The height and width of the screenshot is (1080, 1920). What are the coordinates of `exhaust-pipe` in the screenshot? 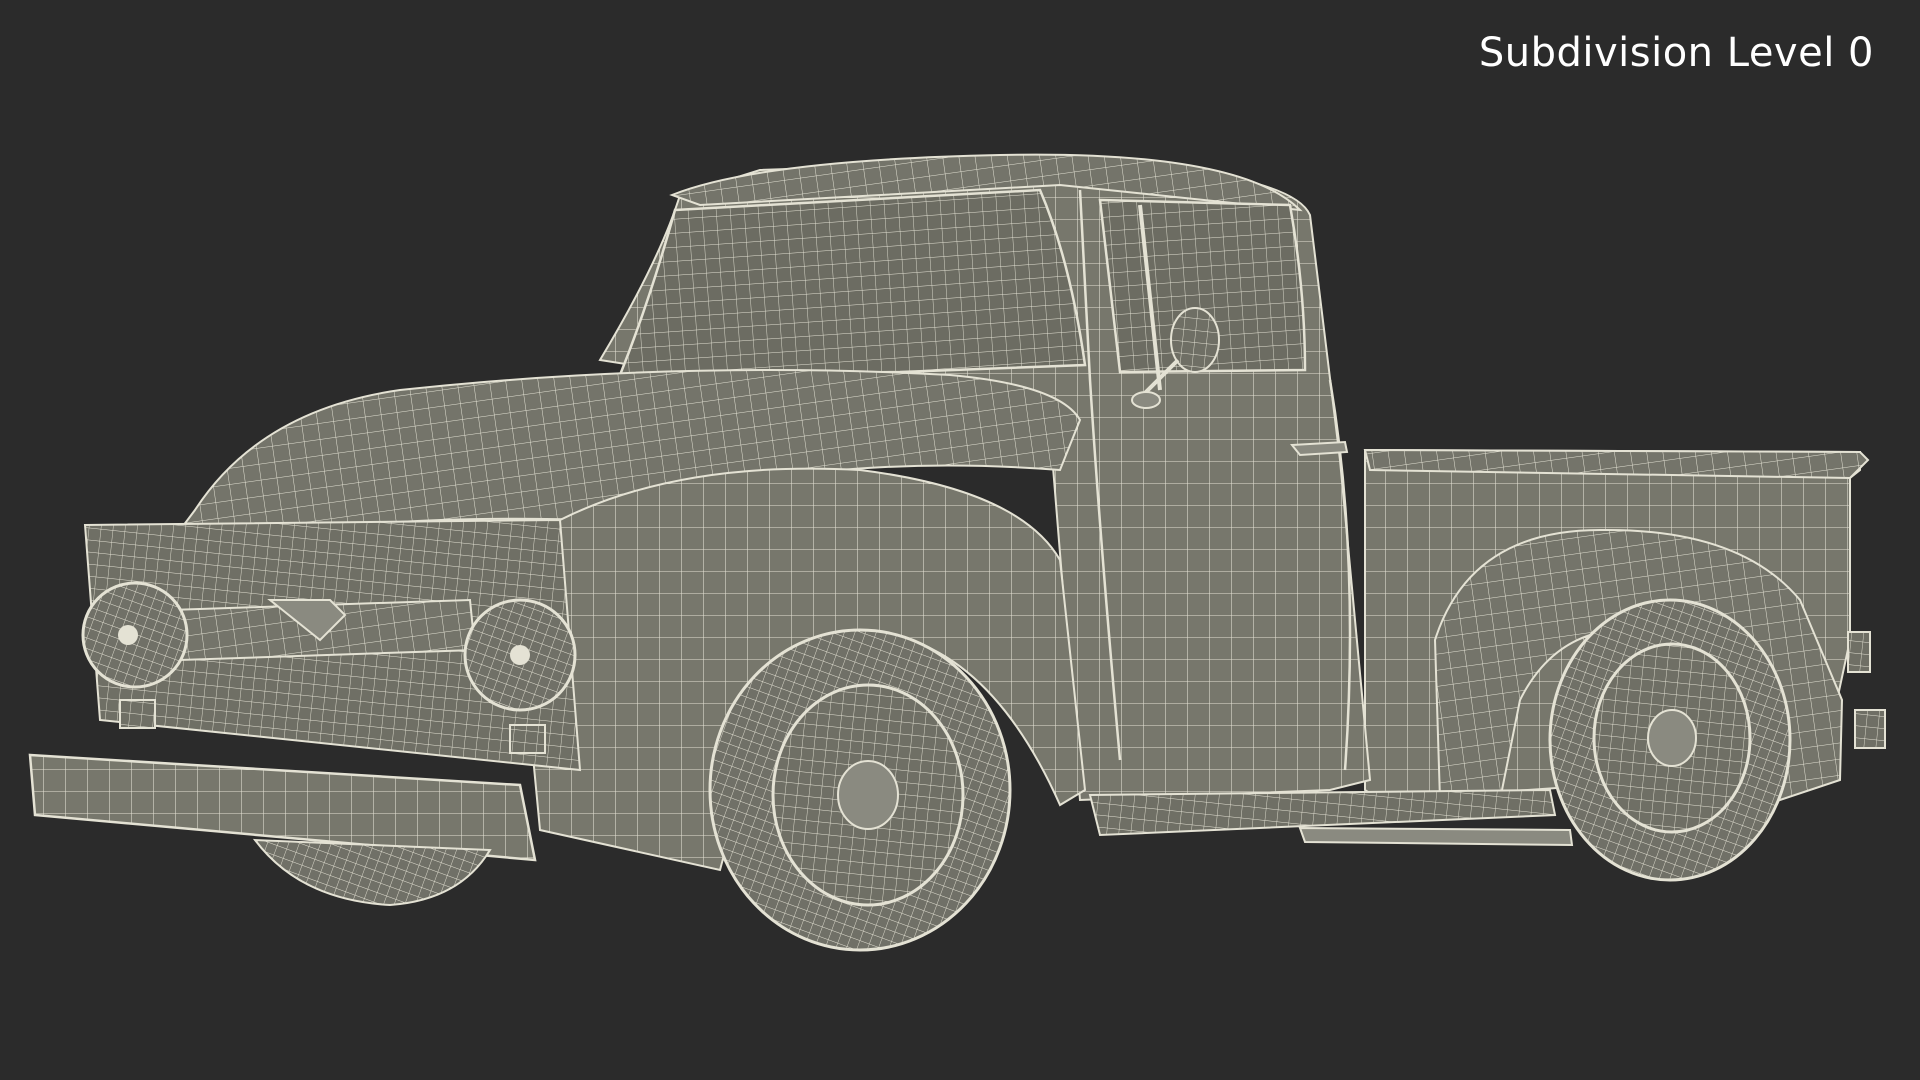 It's located at (1436, 836).